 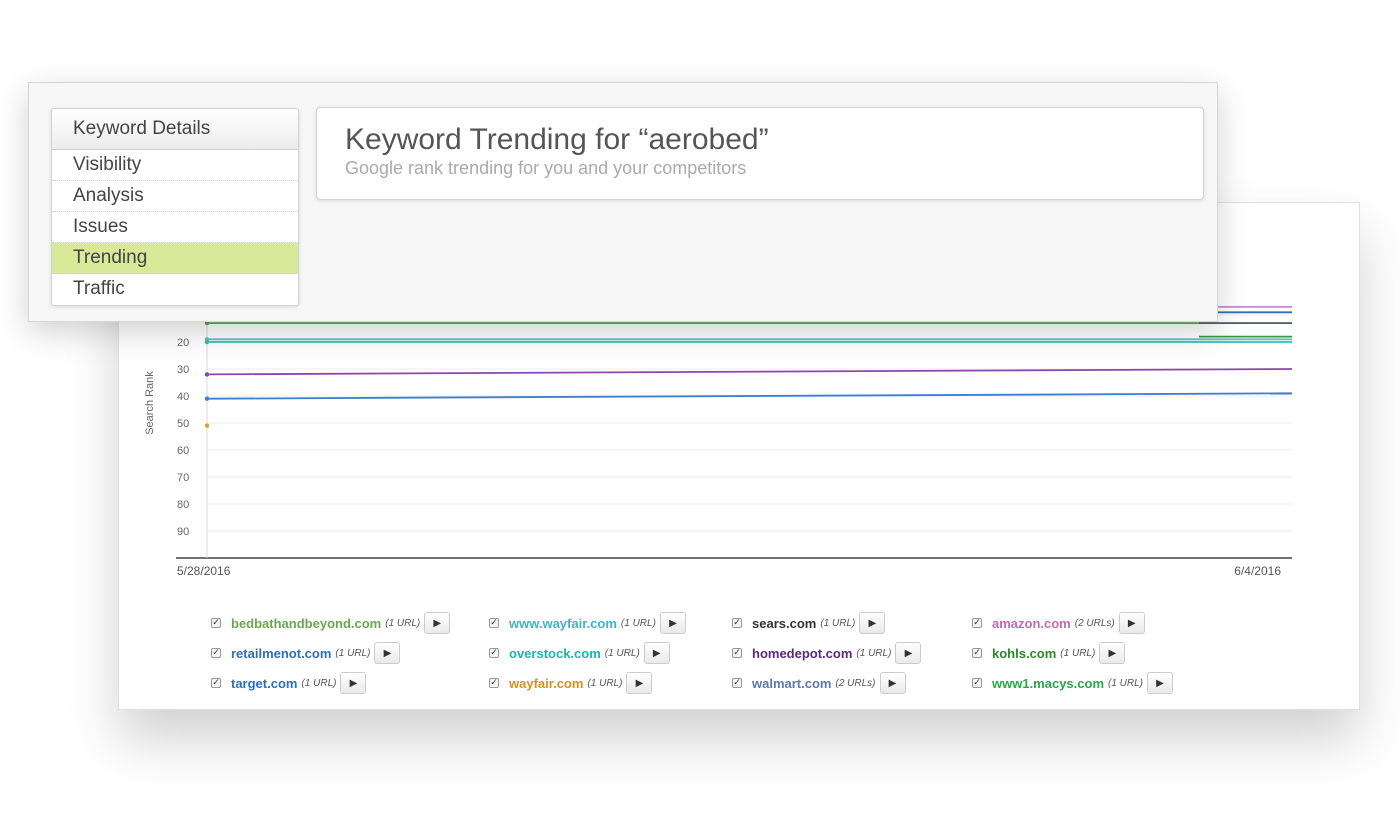 What do you see at coordinates (1257, 571) in the screenshot?
I see `x-end-label: 6/4/2016` at bounding box center [1257, 571].